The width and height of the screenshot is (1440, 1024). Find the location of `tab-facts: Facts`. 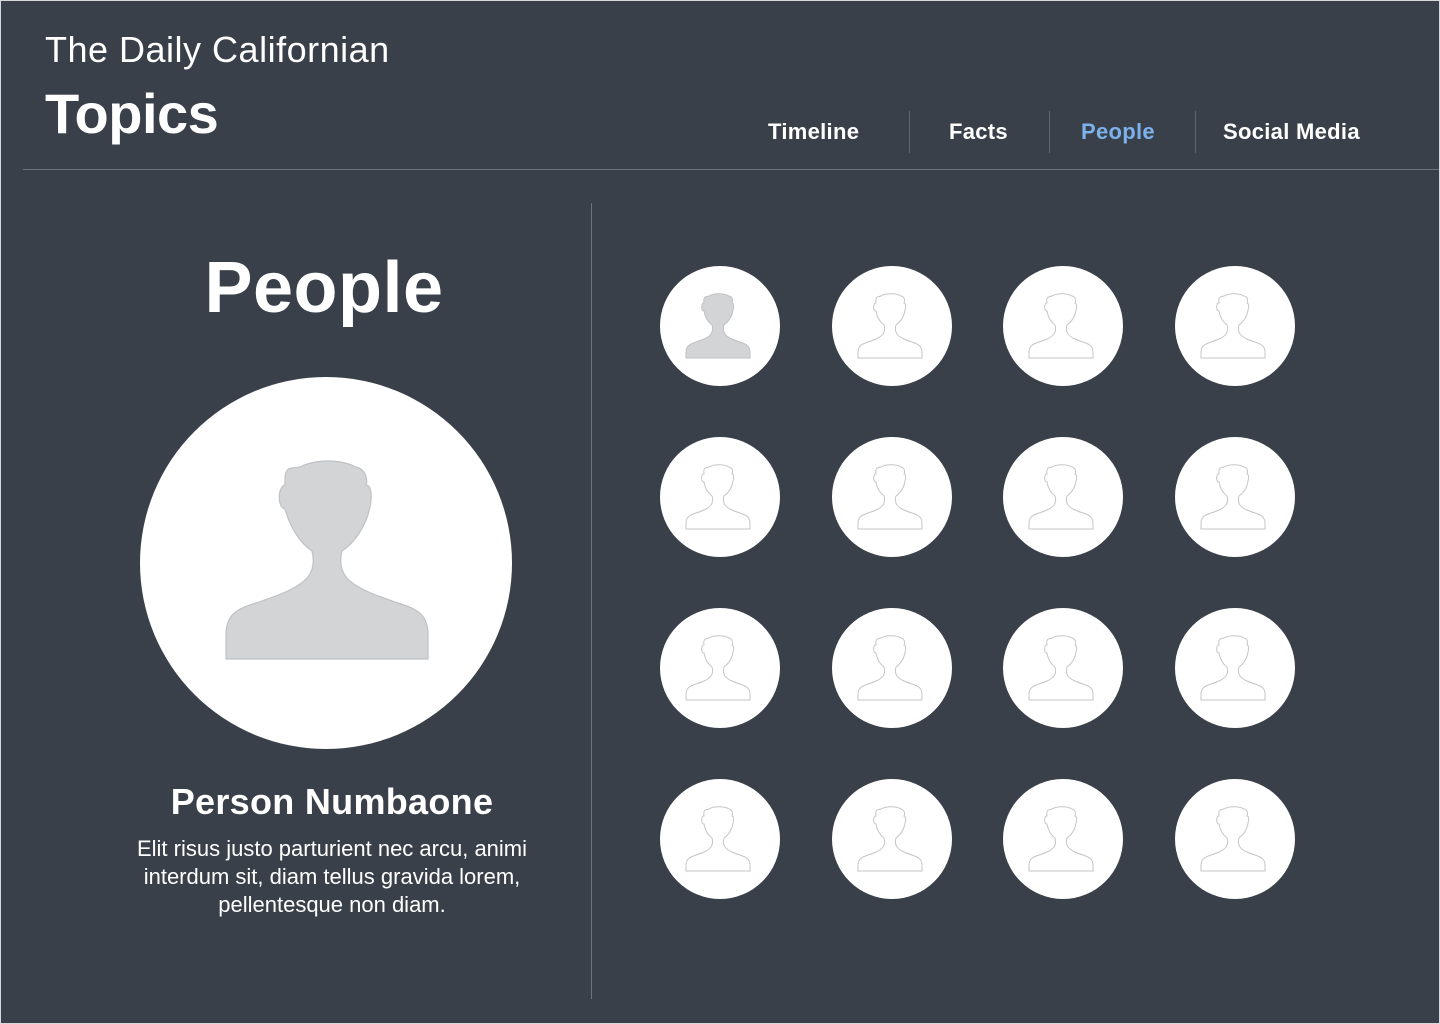

tab-facts: Facts is located at coordinates (978, 132).